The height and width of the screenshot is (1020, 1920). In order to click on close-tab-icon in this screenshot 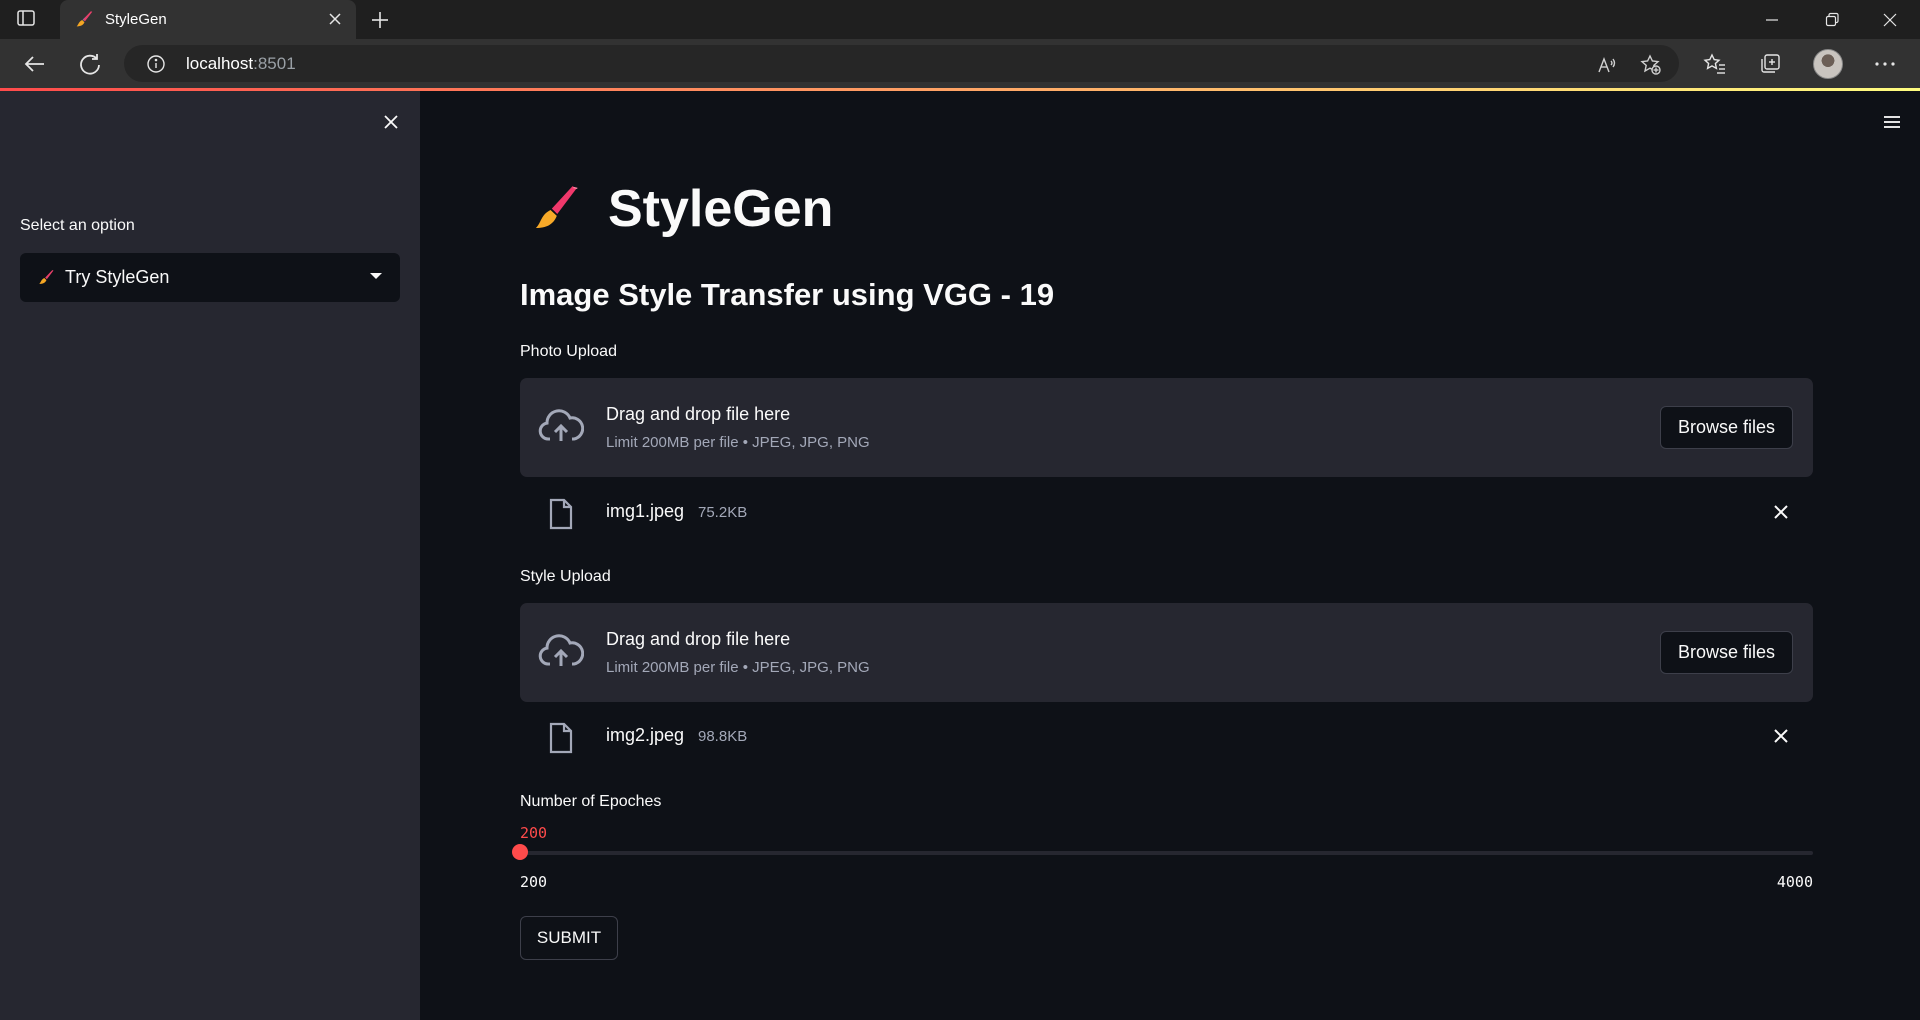, I will do `click(335, 19)`.